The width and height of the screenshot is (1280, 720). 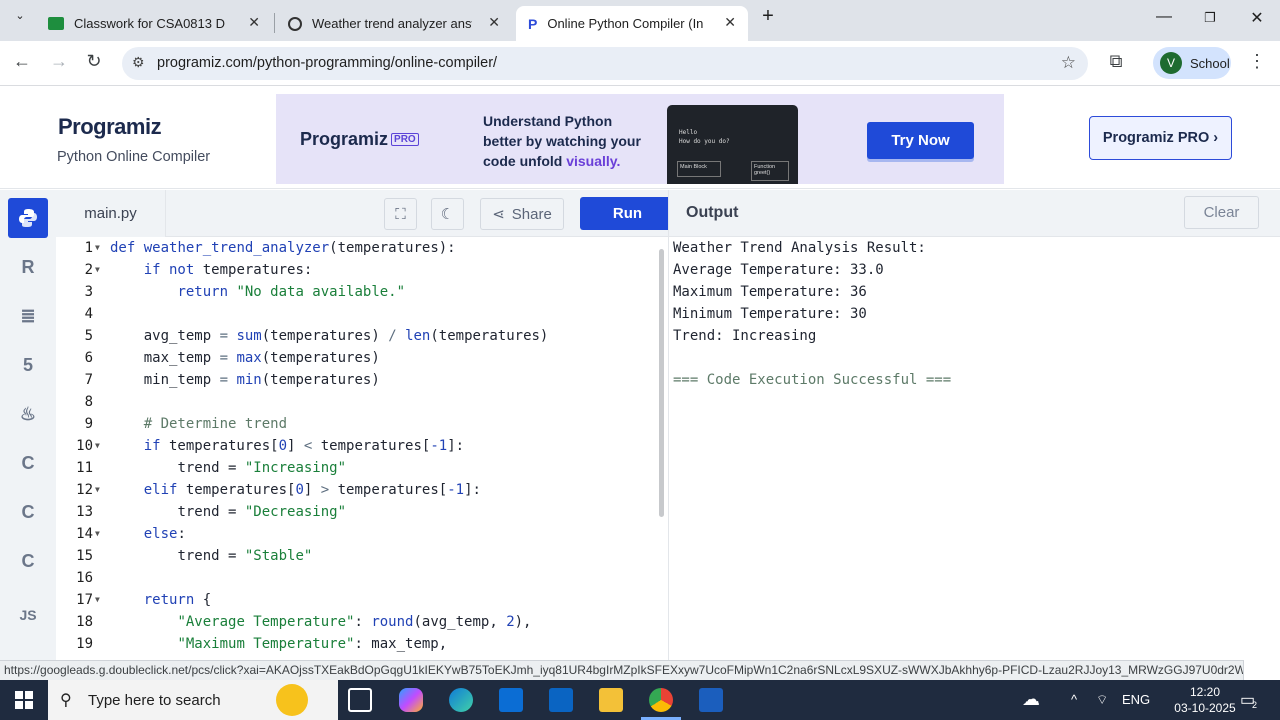 What do you see at coordinates (110, 127) in the screenshot?
I see `programiz-logo: Programiz` at bounding box center [110, 127].